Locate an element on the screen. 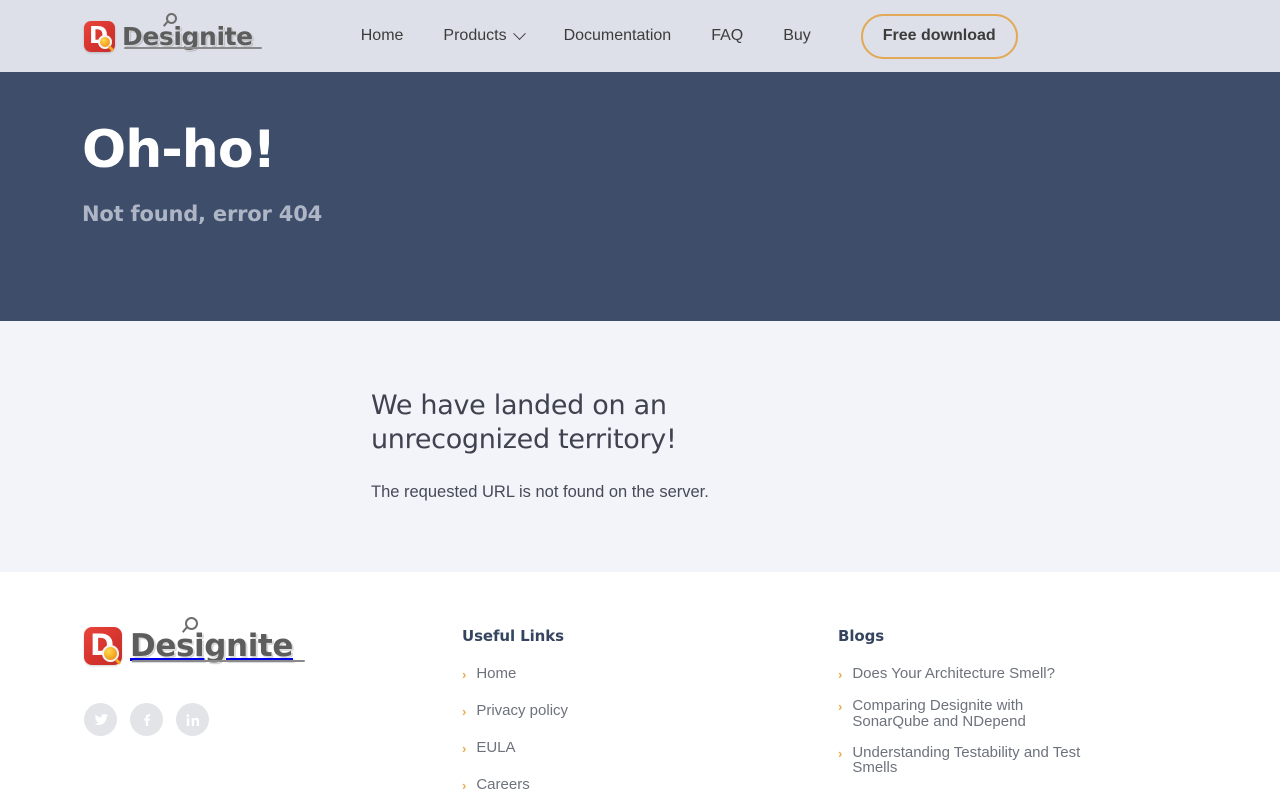 The height and width of the screenshot is (800, 1280). chevron-down-icon is located at coordinates (519, 33).